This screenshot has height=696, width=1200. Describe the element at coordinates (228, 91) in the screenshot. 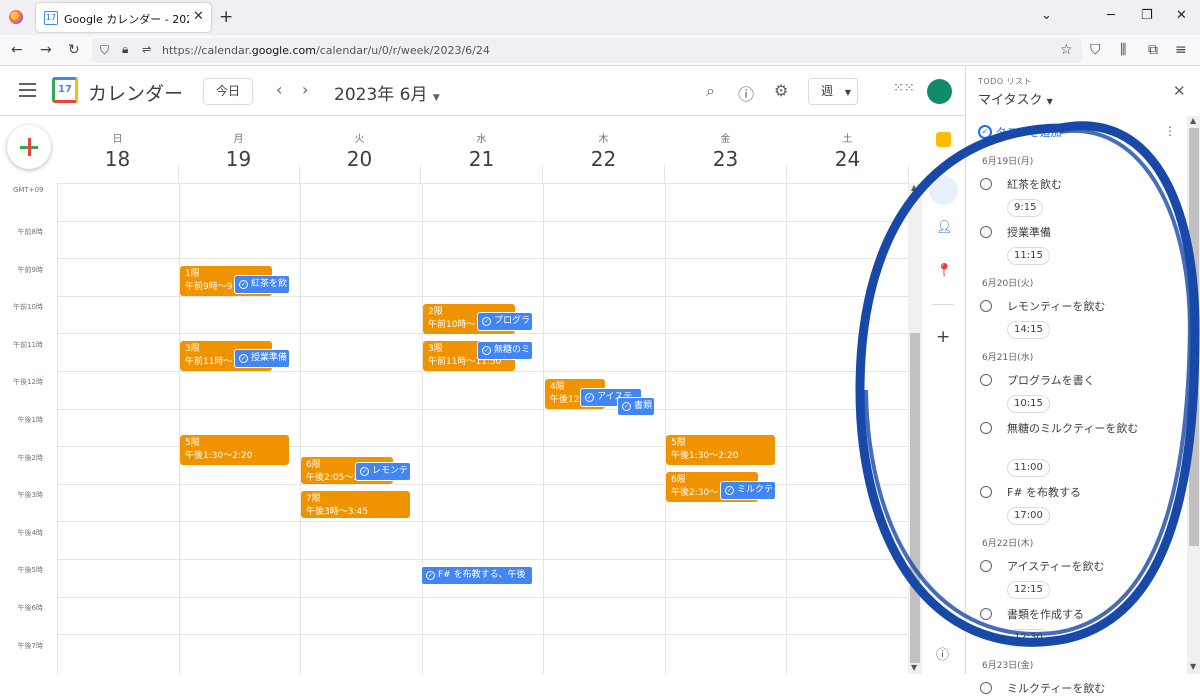

I see `today-button: 今日` at that location.